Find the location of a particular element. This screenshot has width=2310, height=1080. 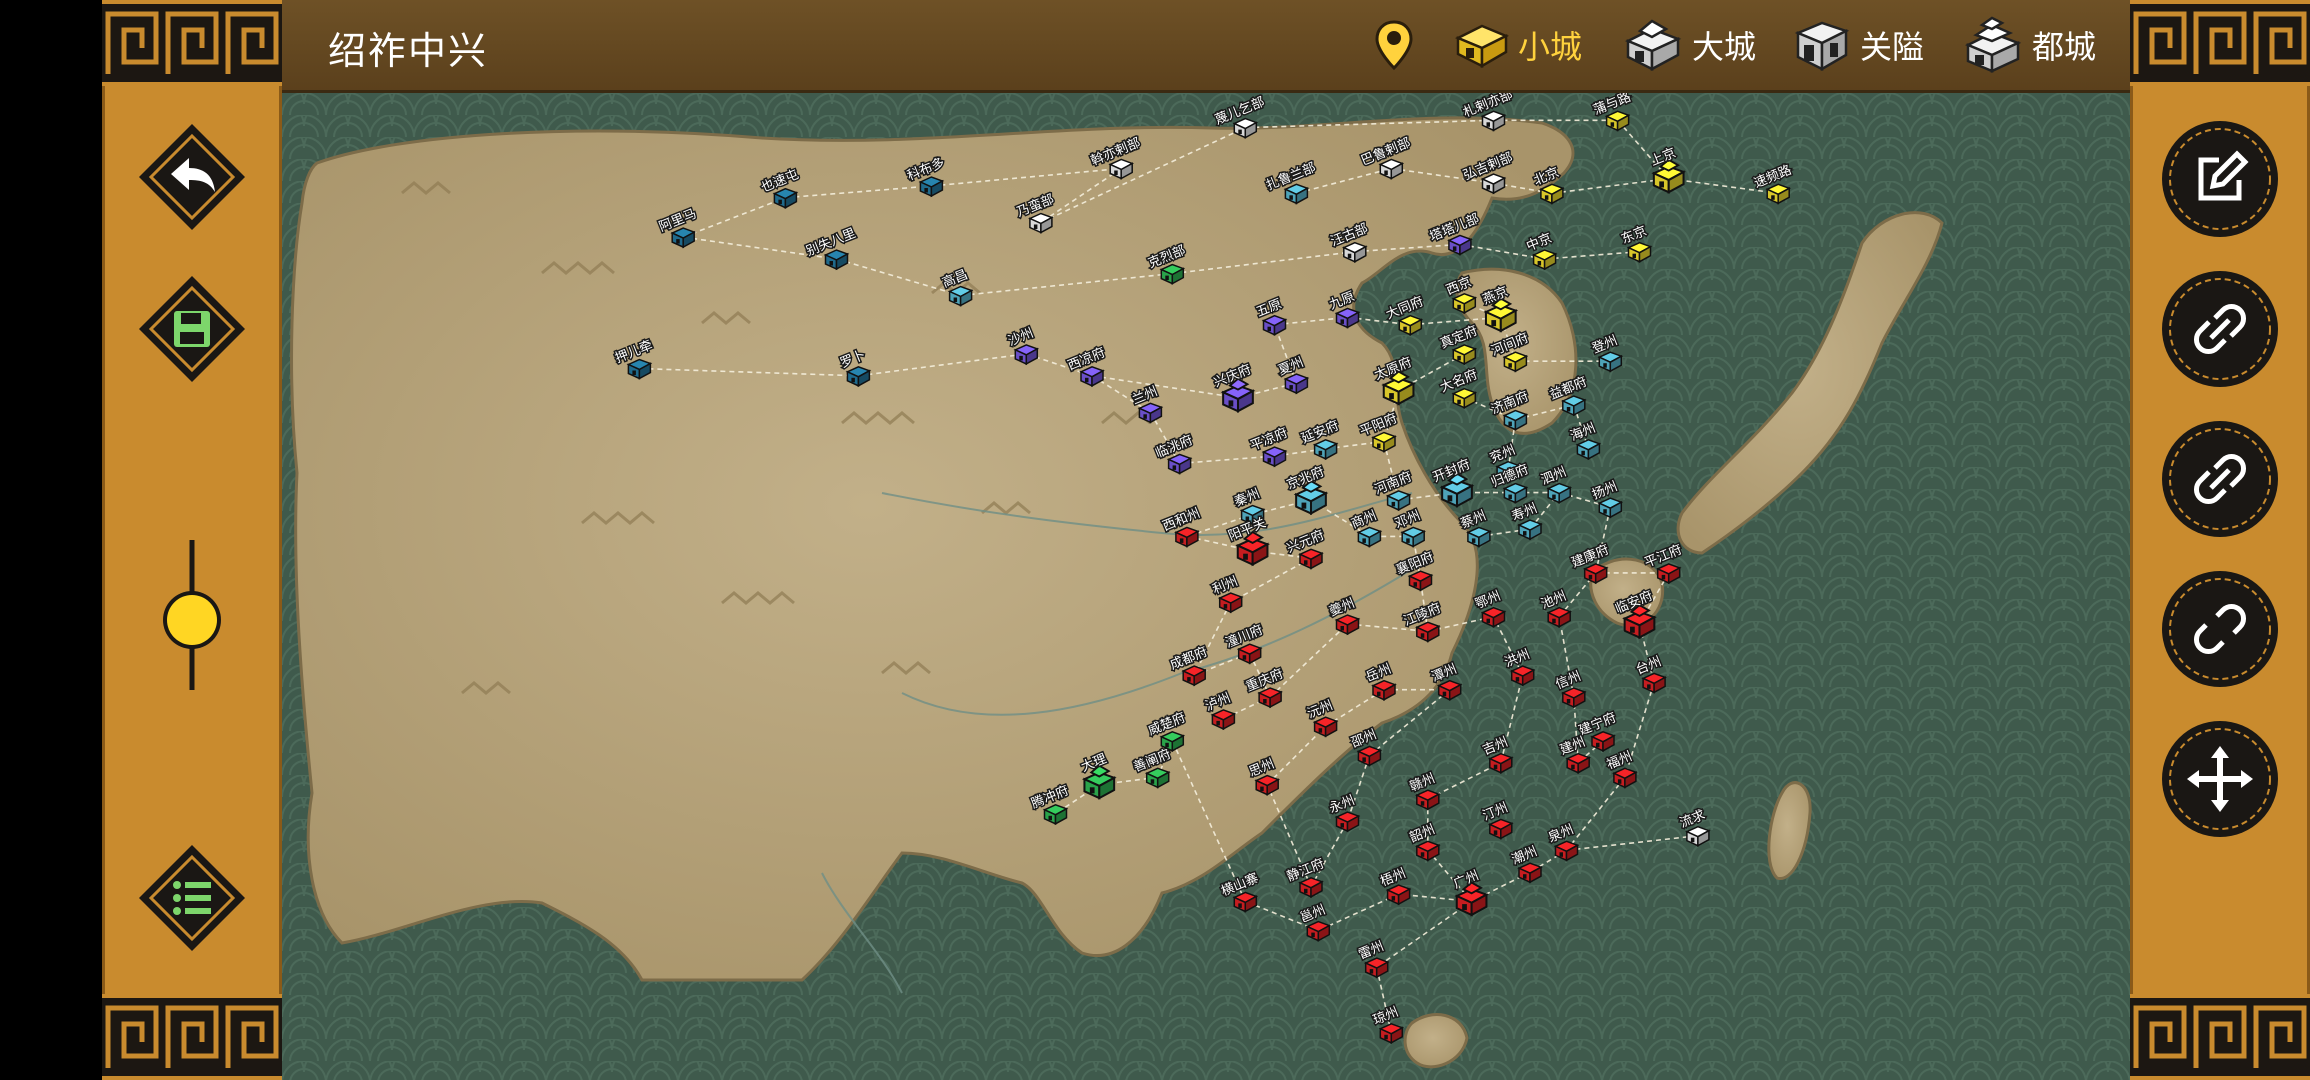

filter-small-city: 小城 is located at coordinates (1517, 45).